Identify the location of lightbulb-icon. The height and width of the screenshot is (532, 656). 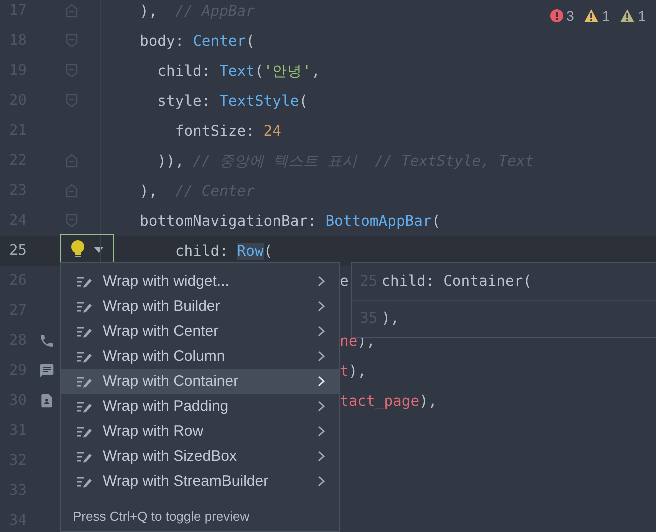
(78, 250).